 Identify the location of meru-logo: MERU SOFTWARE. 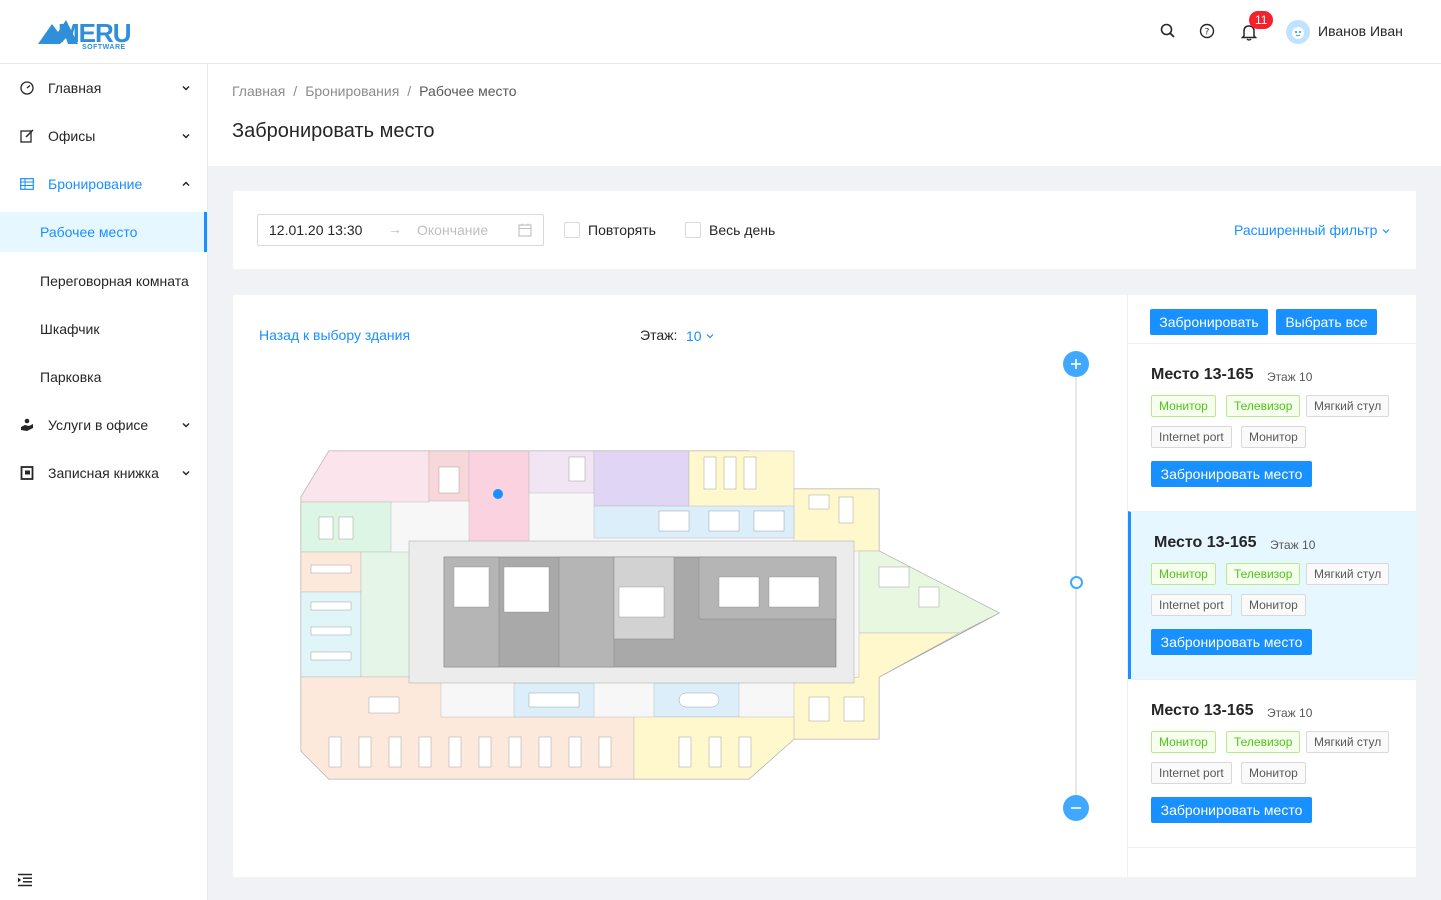
(85, 34).